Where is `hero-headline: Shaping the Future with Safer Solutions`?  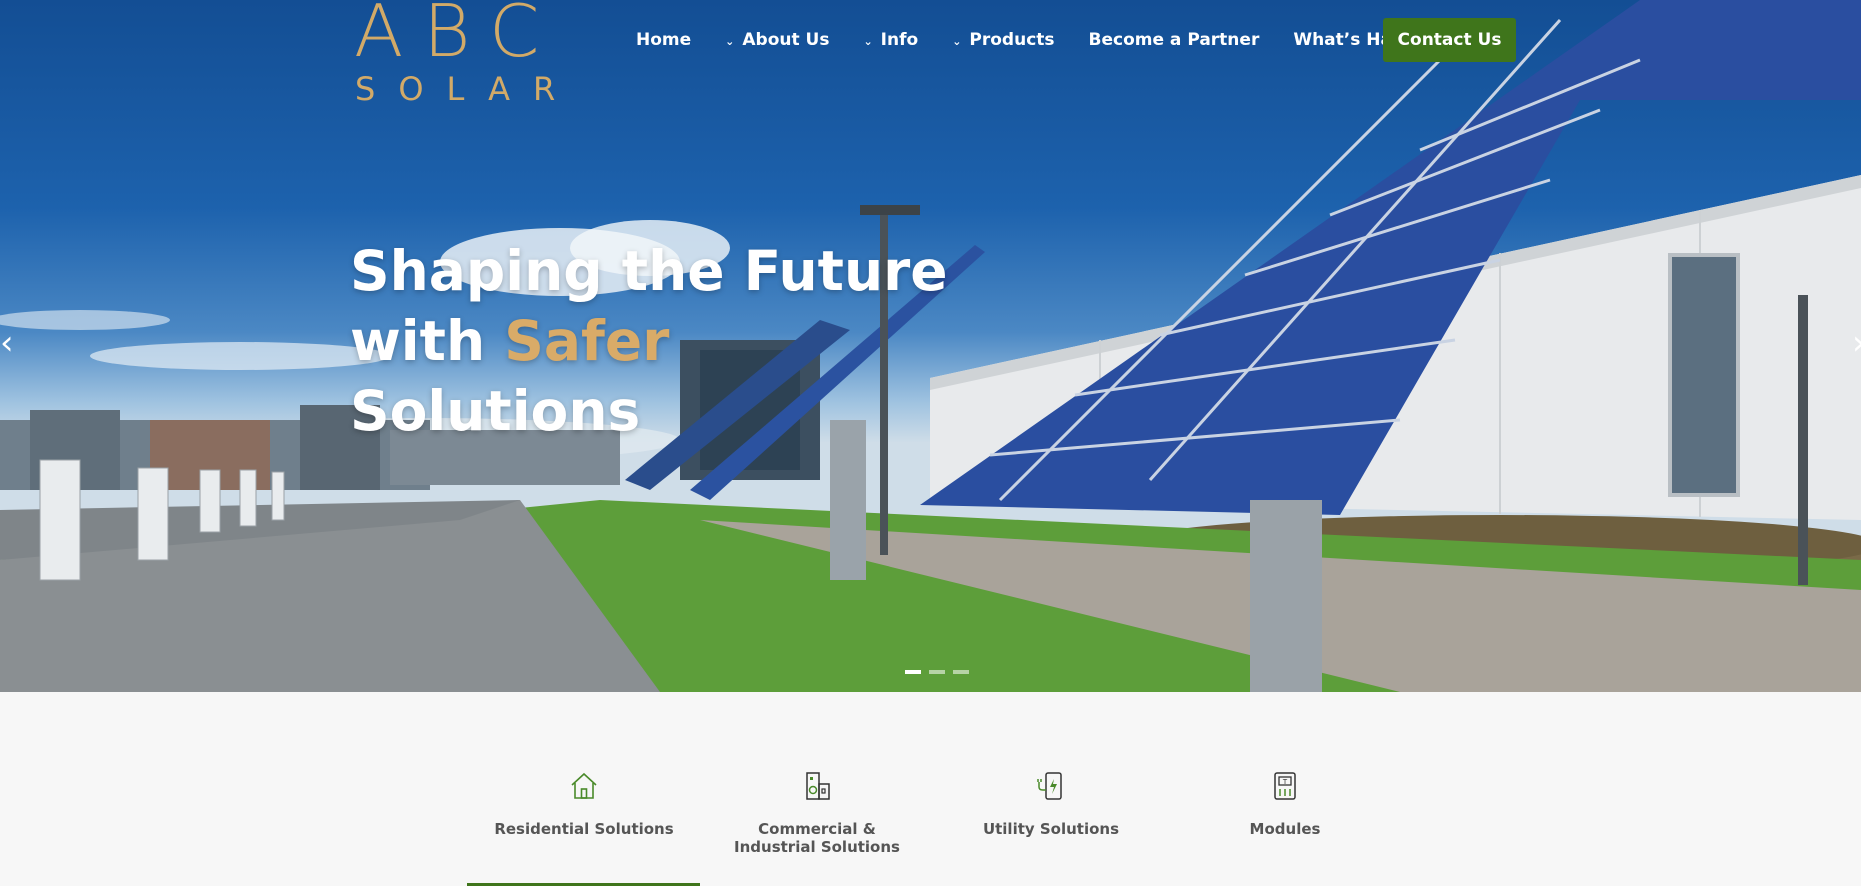 hero-headline: Shaping the Future with Safer Solutions is located at coordinates (649, 341).